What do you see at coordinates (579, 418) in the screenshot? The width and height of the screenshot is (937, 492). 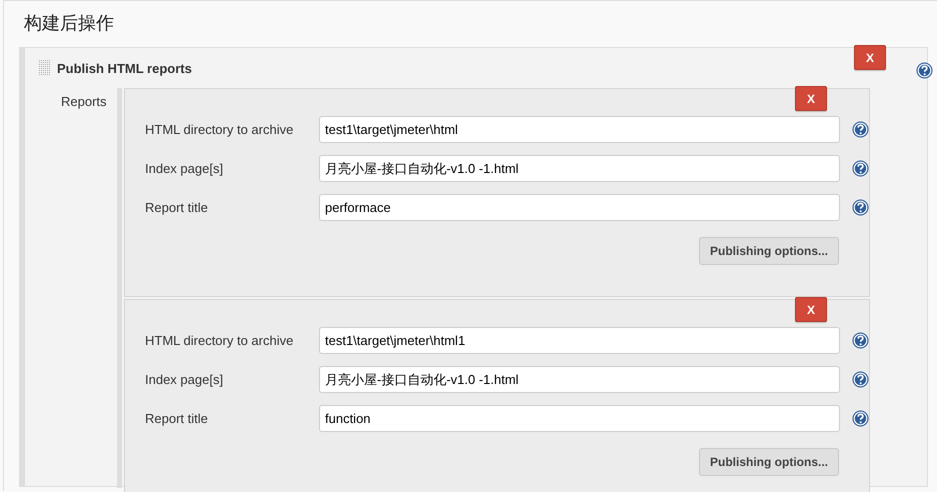 I see `input-field: function` at bounding box center [579, 418].